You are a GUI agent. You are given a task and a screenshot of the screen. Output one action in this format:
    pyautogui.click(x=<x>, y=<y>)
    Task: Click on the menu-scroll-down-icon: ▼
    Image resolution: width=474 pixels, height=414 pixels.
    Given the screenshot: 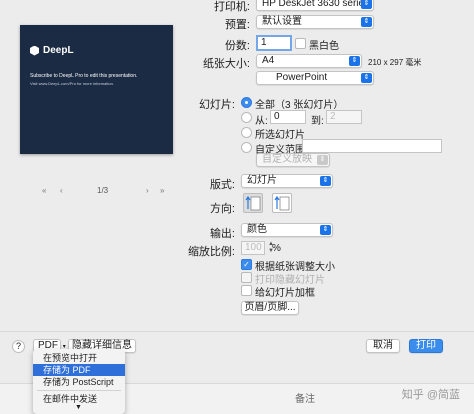 What is the action you would take?
    pyautogui.click(x=78, y=407)
    